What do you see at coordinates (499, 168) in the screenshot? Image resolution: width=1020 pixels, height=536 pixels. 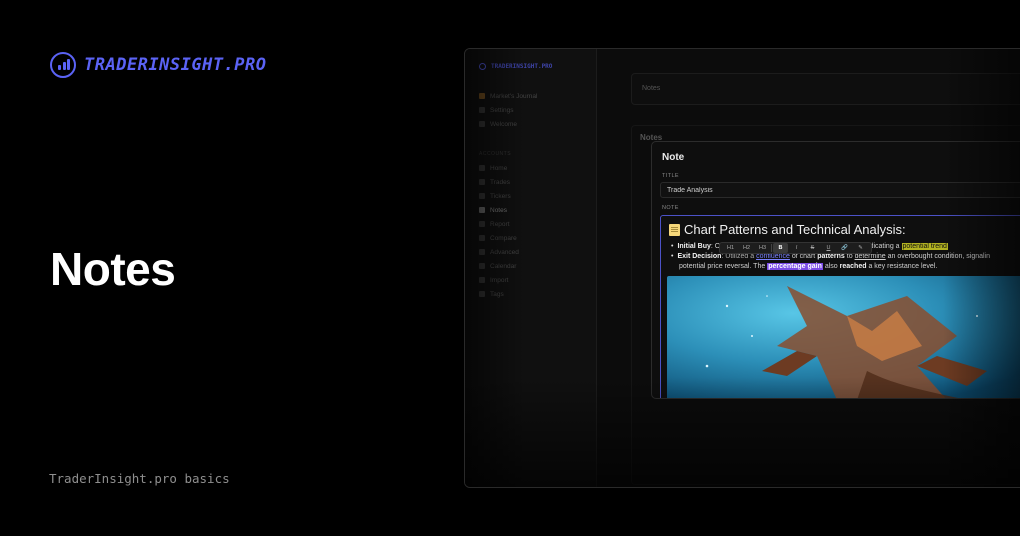 I see `sidebar-item-home: Home` at bounding box center [499, 168].